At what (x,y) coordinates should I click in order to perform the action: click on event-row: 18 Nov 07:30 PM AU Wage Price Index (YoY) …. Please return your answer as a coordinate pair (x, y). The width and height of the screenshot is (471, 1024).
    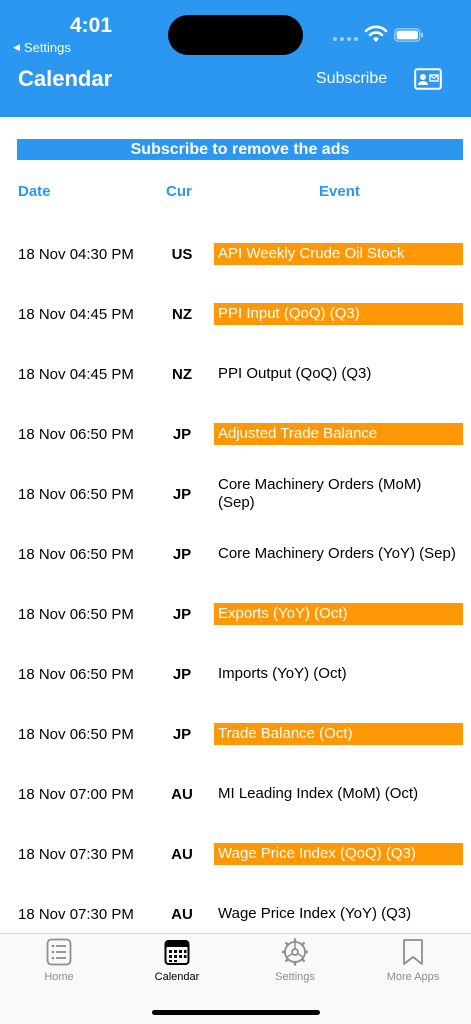
    Looking at the image, I should click on (235, 909).